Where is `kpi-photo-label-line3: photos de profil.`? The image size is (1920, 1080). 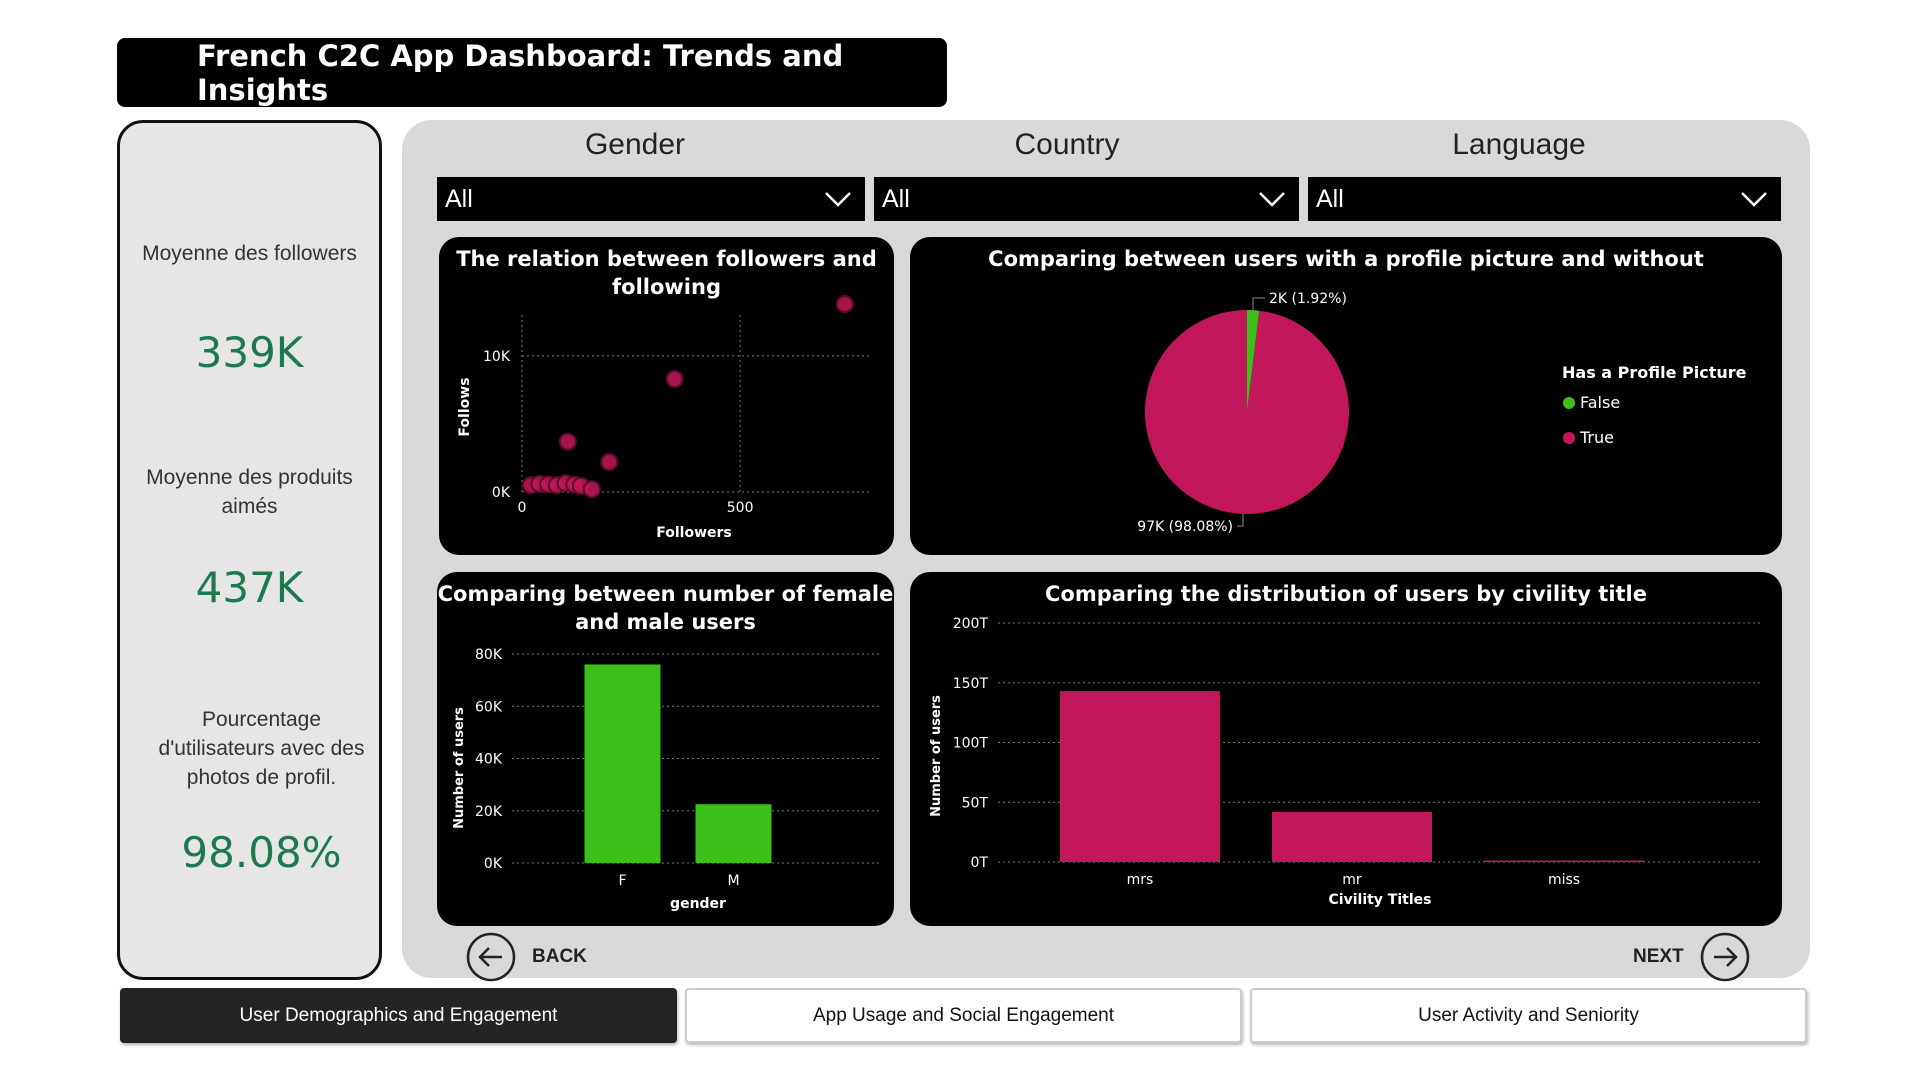
kpi-photo-label-line3: photos de profil. is located at coordinates (261, 777).